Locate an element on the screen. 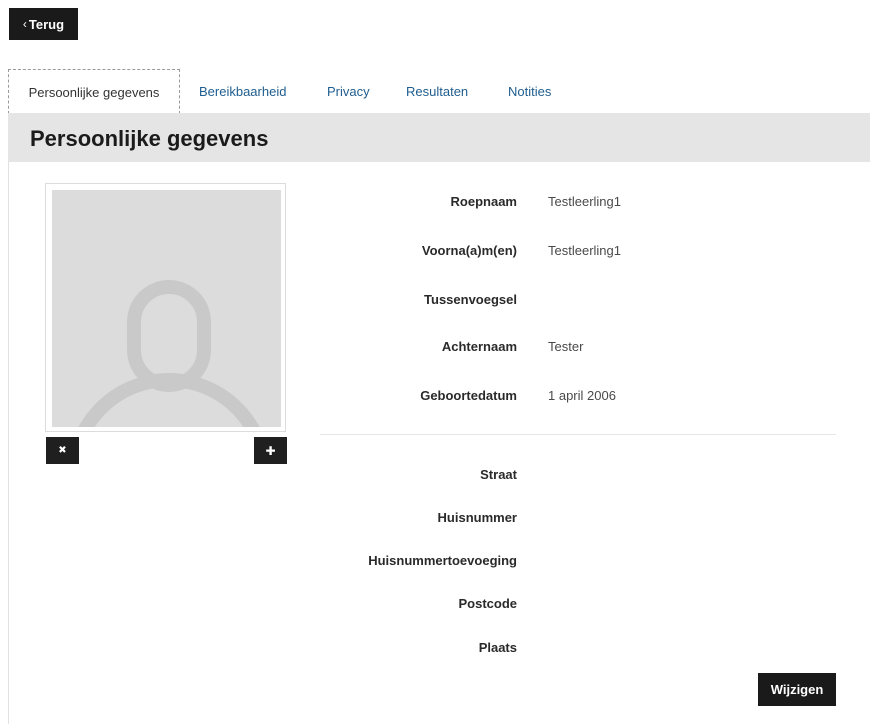 The width and height of the screenshot is (870, 724). tab-resultaten: Resultaten is located at coordinates (437, 91).